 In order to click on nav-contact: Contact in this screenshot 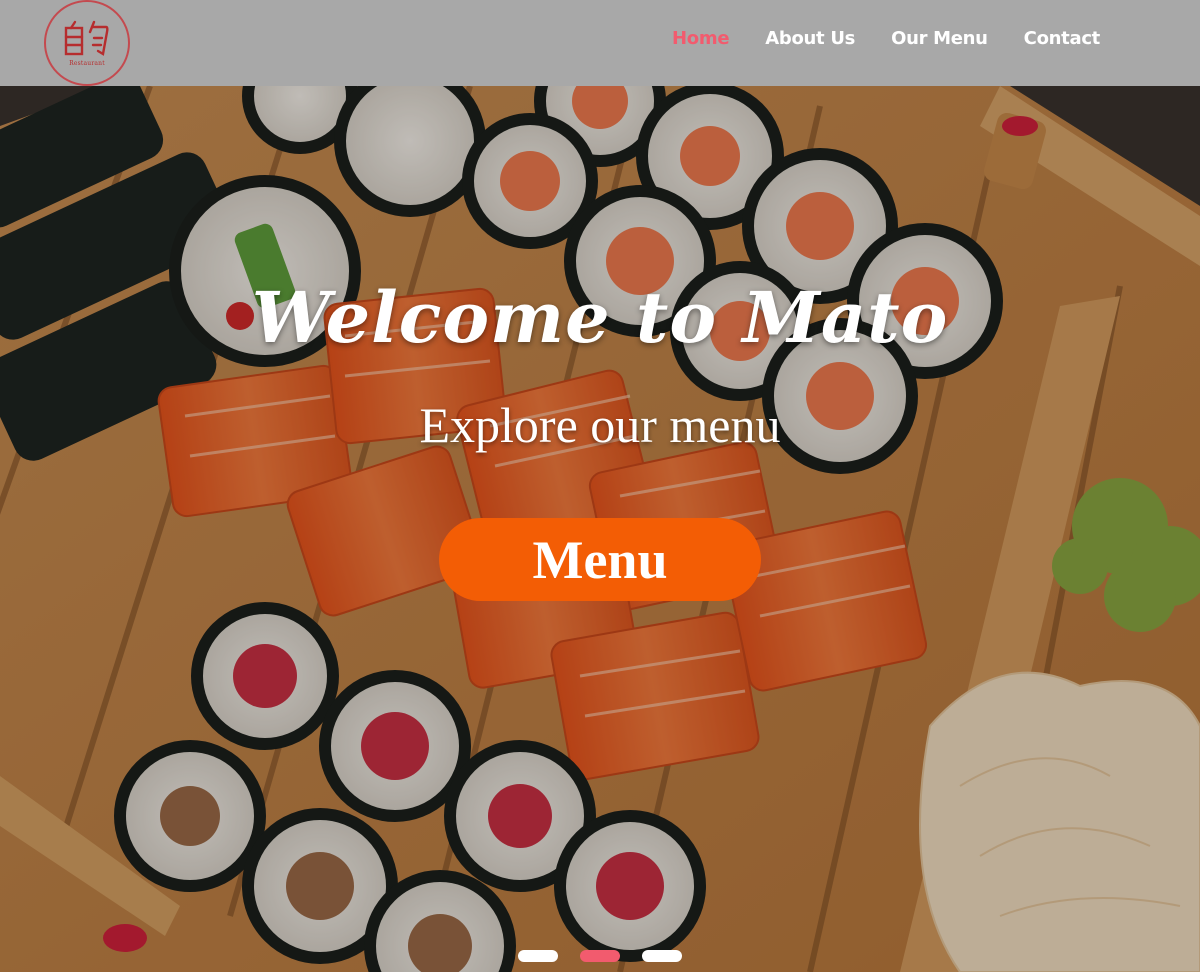, I will do `click(1062, 38)`.